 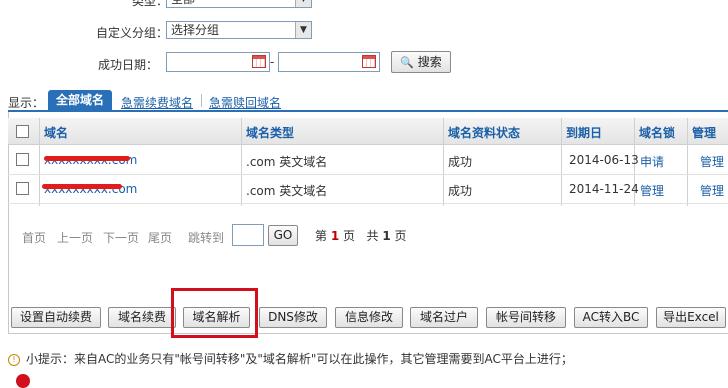 I want to click on date-end-input, so click(x=329, y=62).